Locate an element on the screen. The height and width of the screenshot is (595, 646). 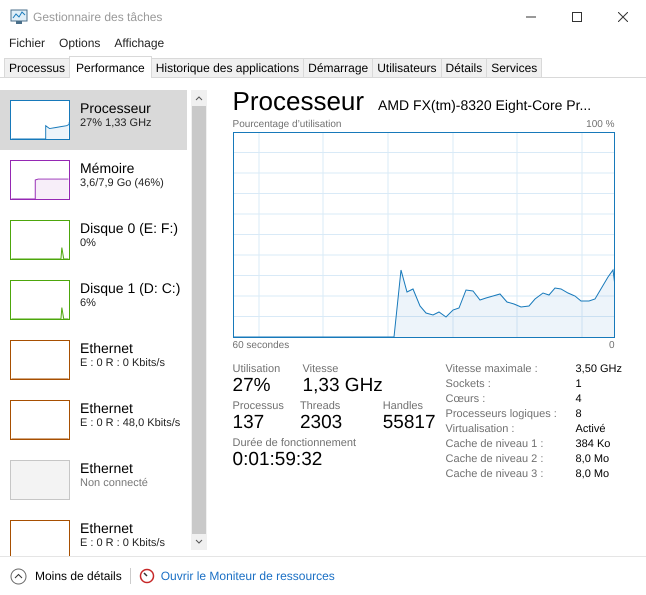
detail-label: Vitesse maximale : is located at coordinates (492, 369).